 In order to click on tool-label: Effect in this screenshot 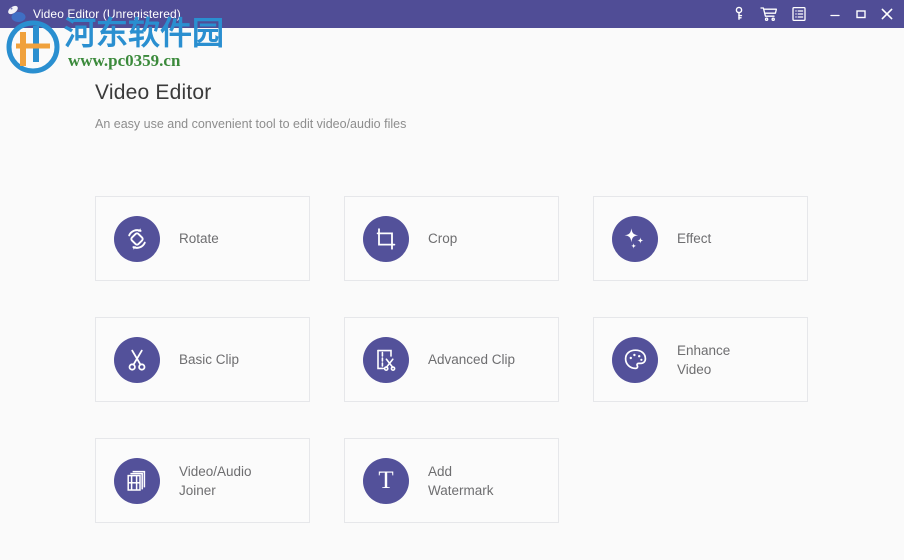, I will do `click(694, 238)`.